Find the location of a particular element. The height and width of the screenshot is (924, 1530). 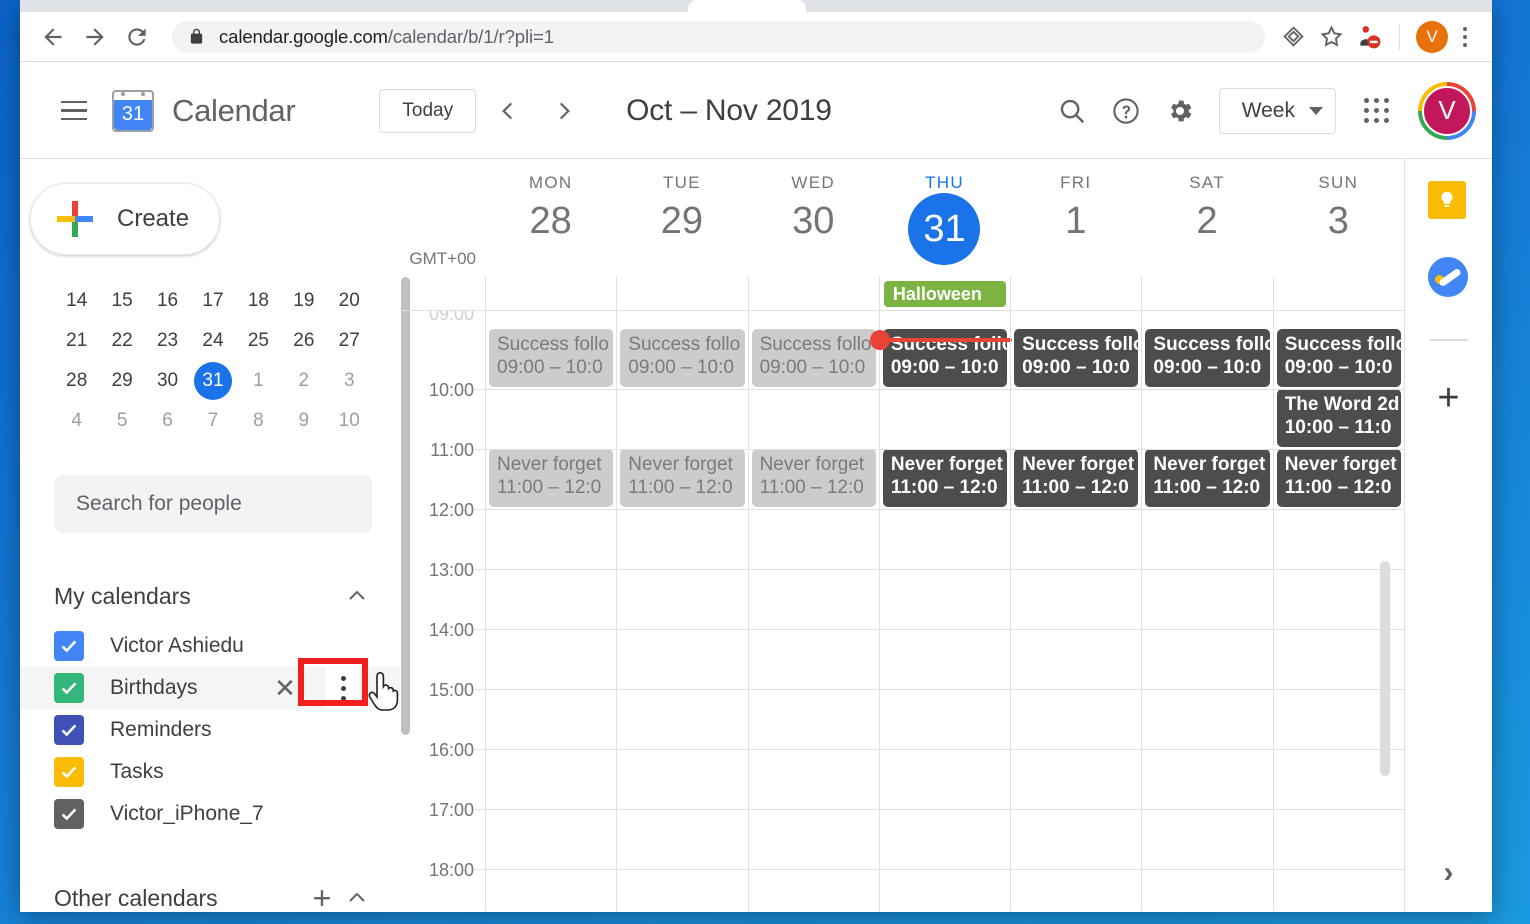

mini-calendar-day: 20 is located at coordinates (349, 301).